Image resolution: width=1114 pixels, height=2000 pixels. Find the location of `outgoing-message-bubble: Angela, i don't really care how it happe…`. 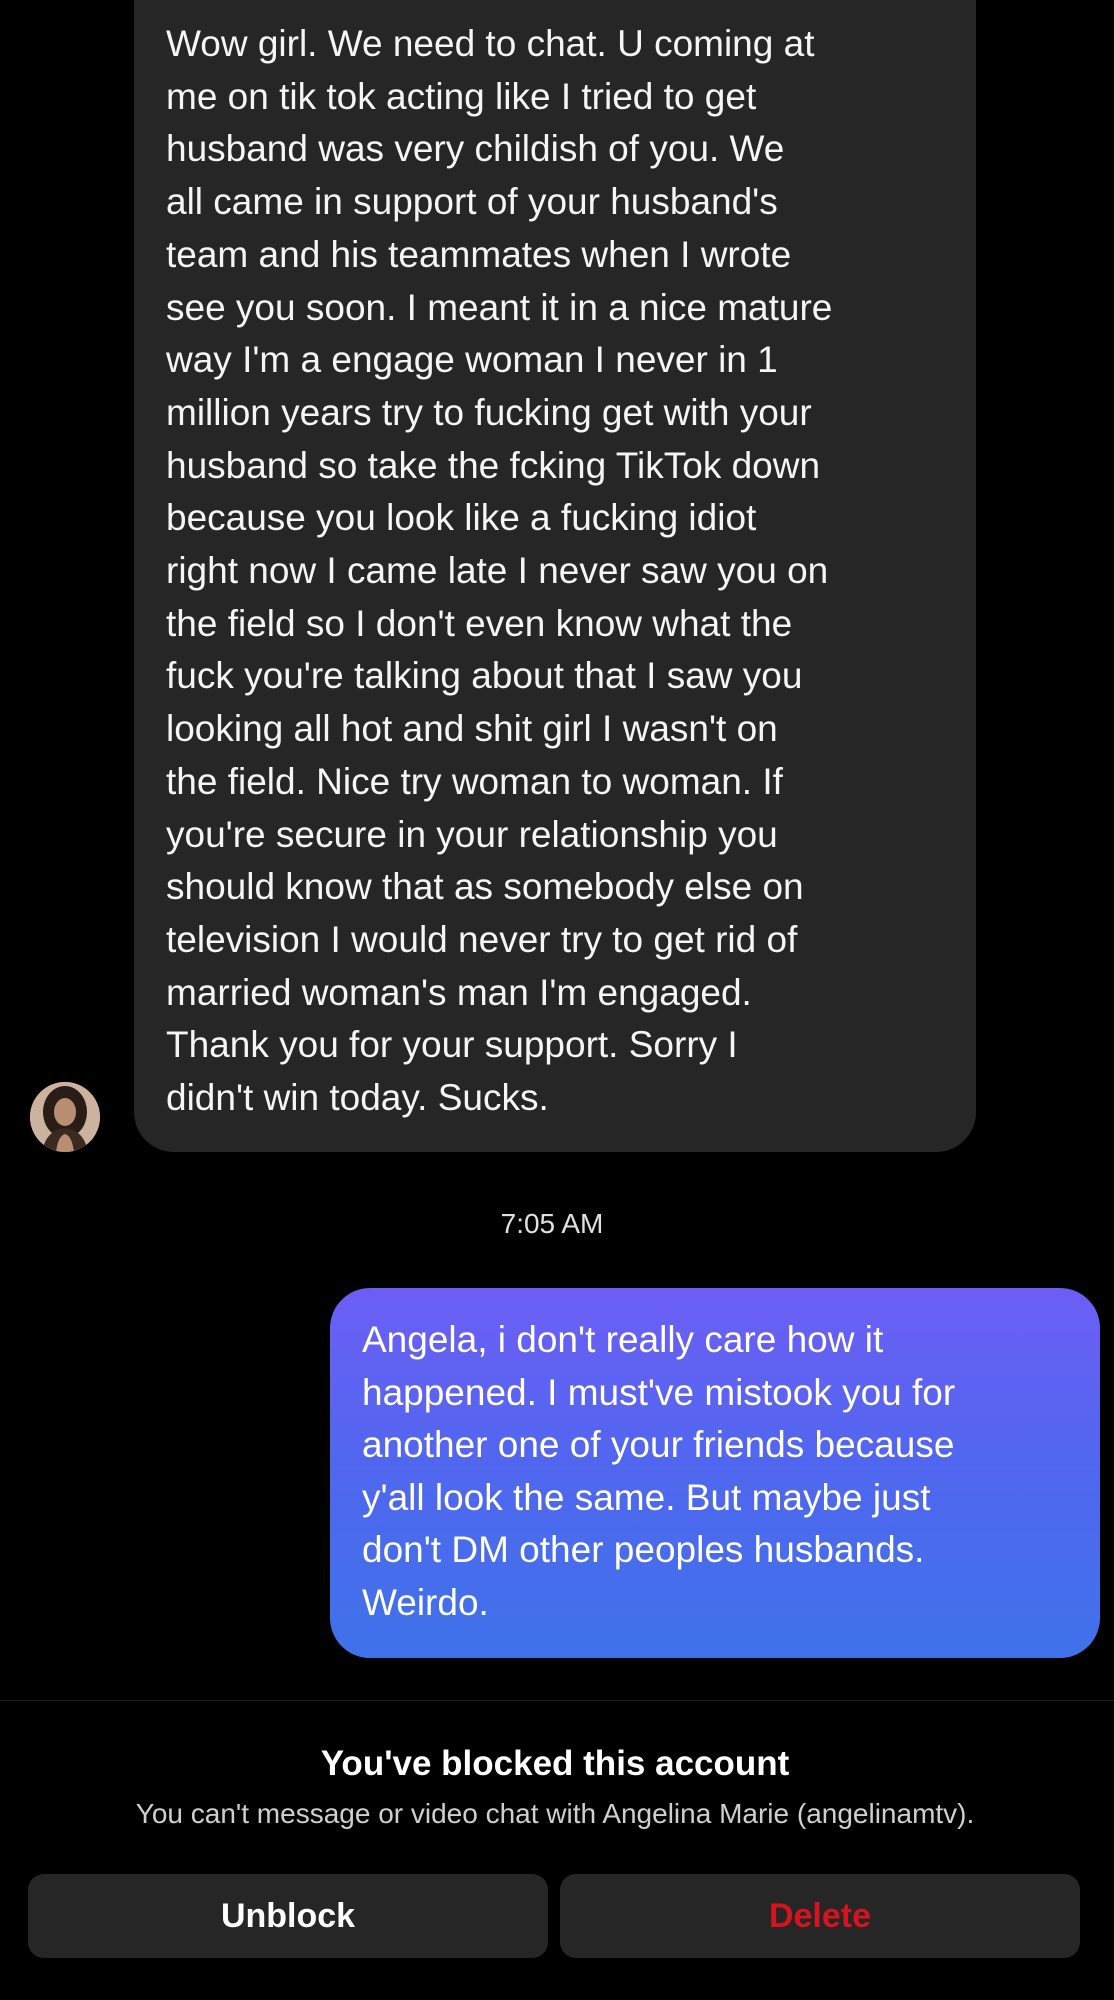

outgoing-message-bubble: Angela, i don't really care how it happe… is located at coordinates (715, 1473).